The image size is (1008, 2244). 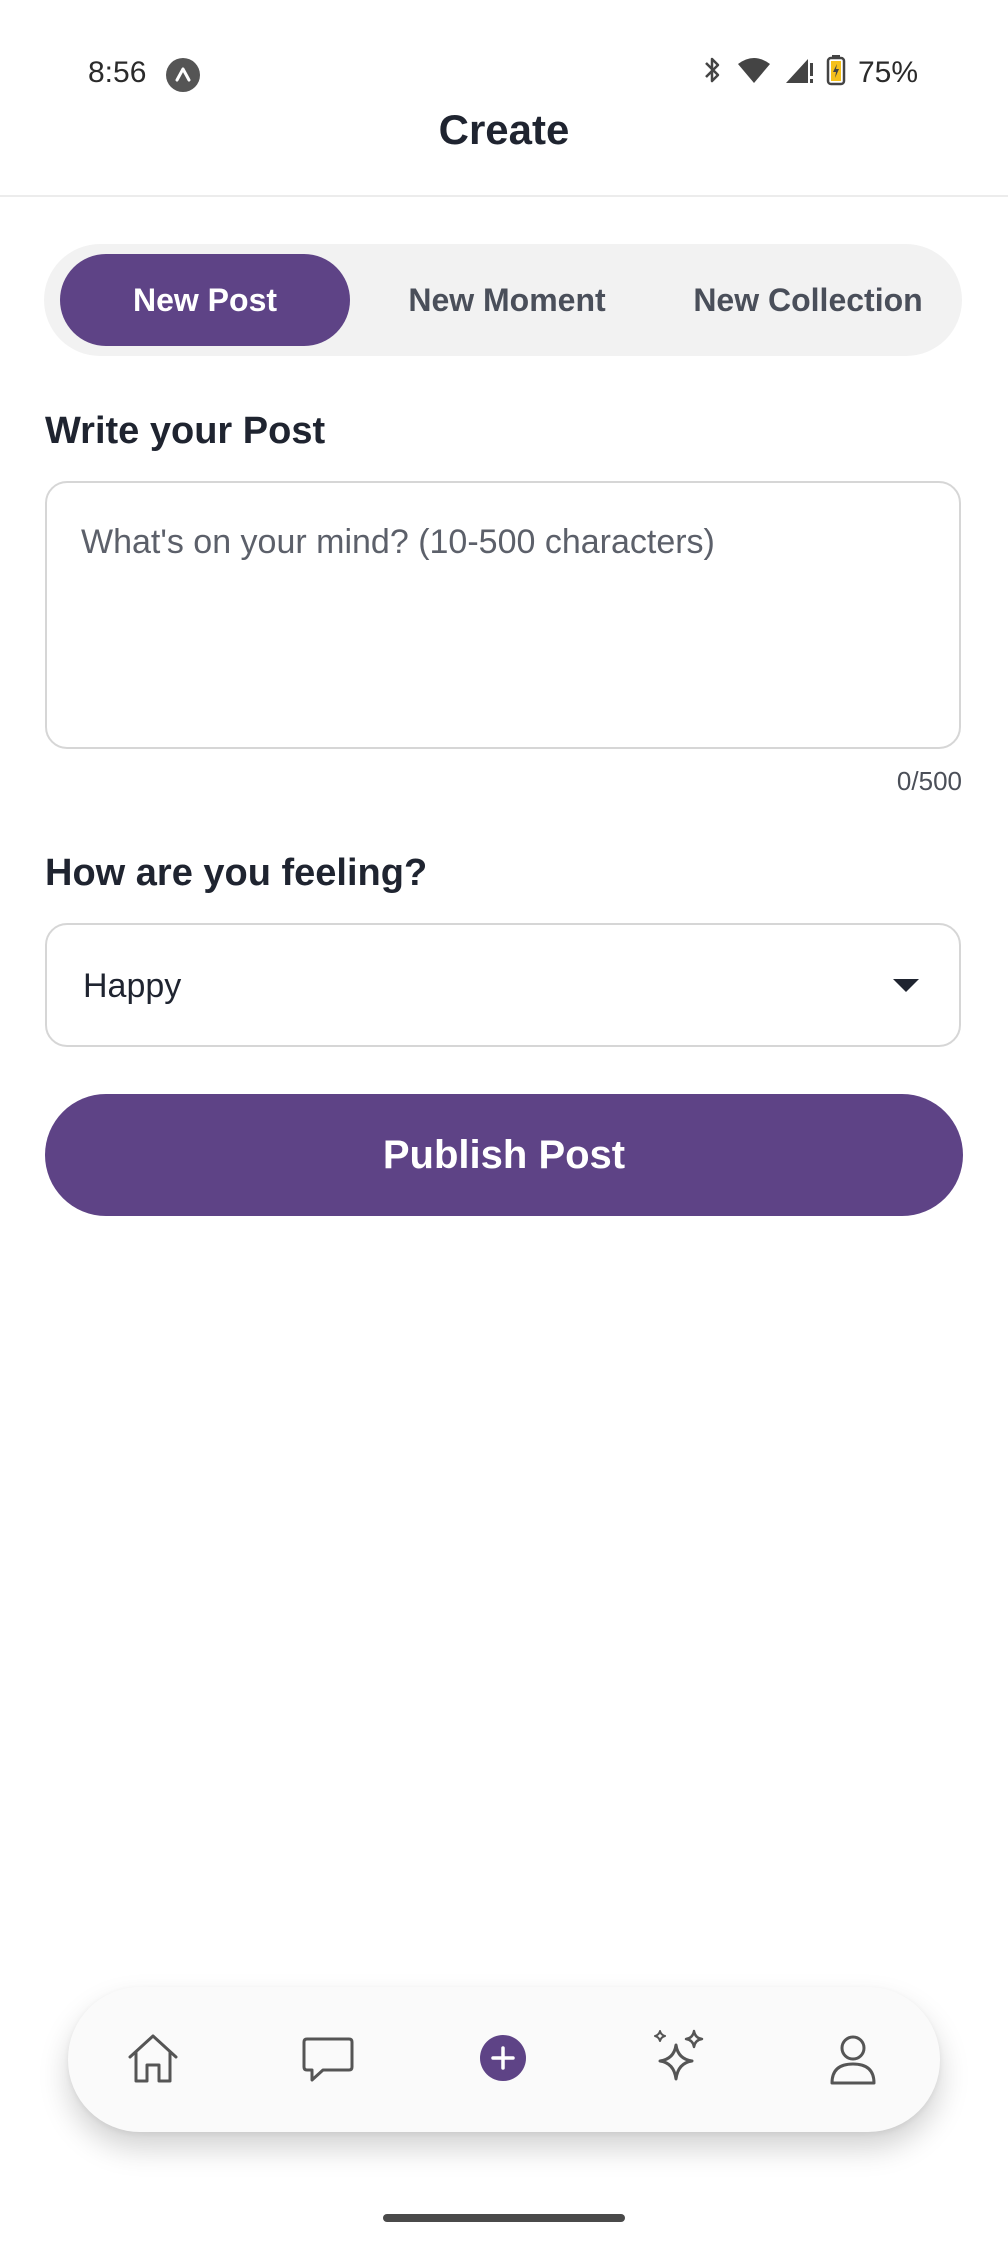 I want to click on char-counter: 0/500, so click(x=929, y=781).